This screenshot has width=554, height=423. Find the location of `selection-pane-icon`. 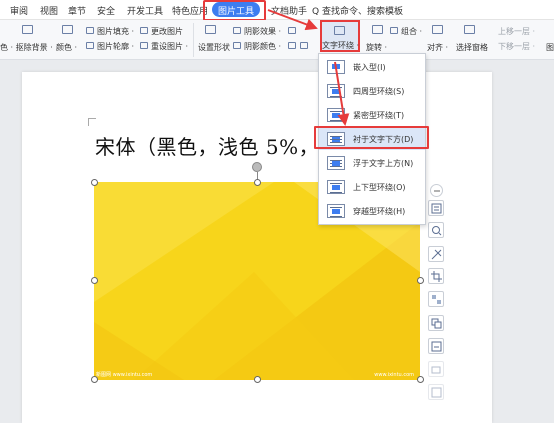

selection-pane-icon is located at coordinates (469, 29).